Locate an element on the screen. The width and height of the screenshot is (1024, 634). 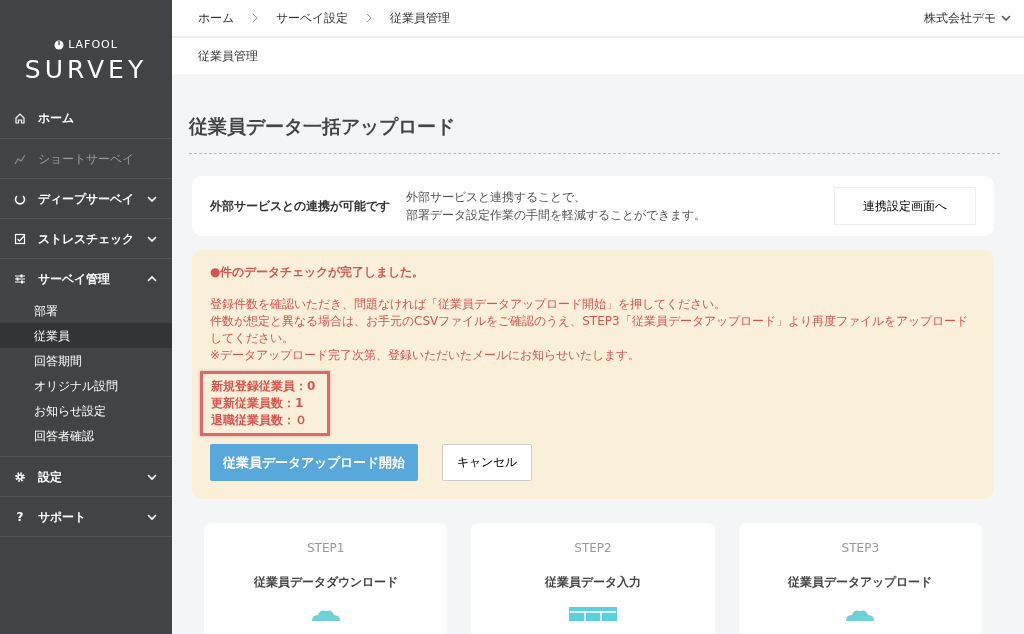
logo-title: SURVEY is located at coordinates (86, 69).